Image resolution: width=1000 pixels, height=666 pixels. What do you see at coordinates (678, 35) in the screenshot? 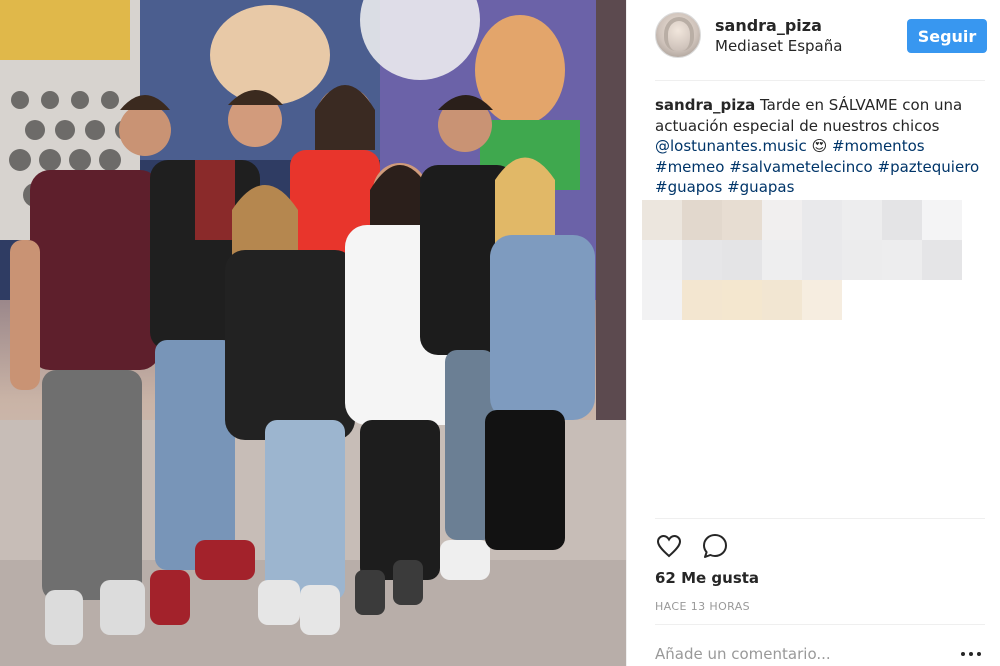
I see `avatar` at bounding box center [678, 35].